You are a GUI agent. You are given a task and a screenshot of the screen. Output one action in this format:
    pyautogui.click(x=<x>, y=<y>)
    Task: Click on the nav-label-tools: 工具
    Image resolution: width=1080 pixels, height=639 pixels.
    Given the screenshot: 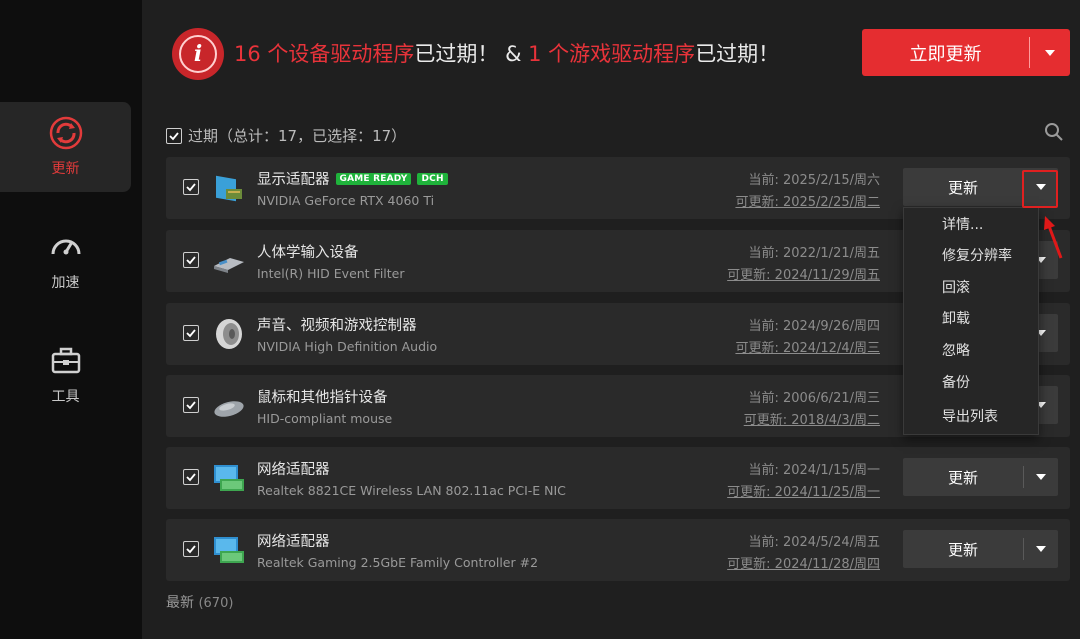 What is the action you would take?
    pyautogui.click(x=65, y=397)
    